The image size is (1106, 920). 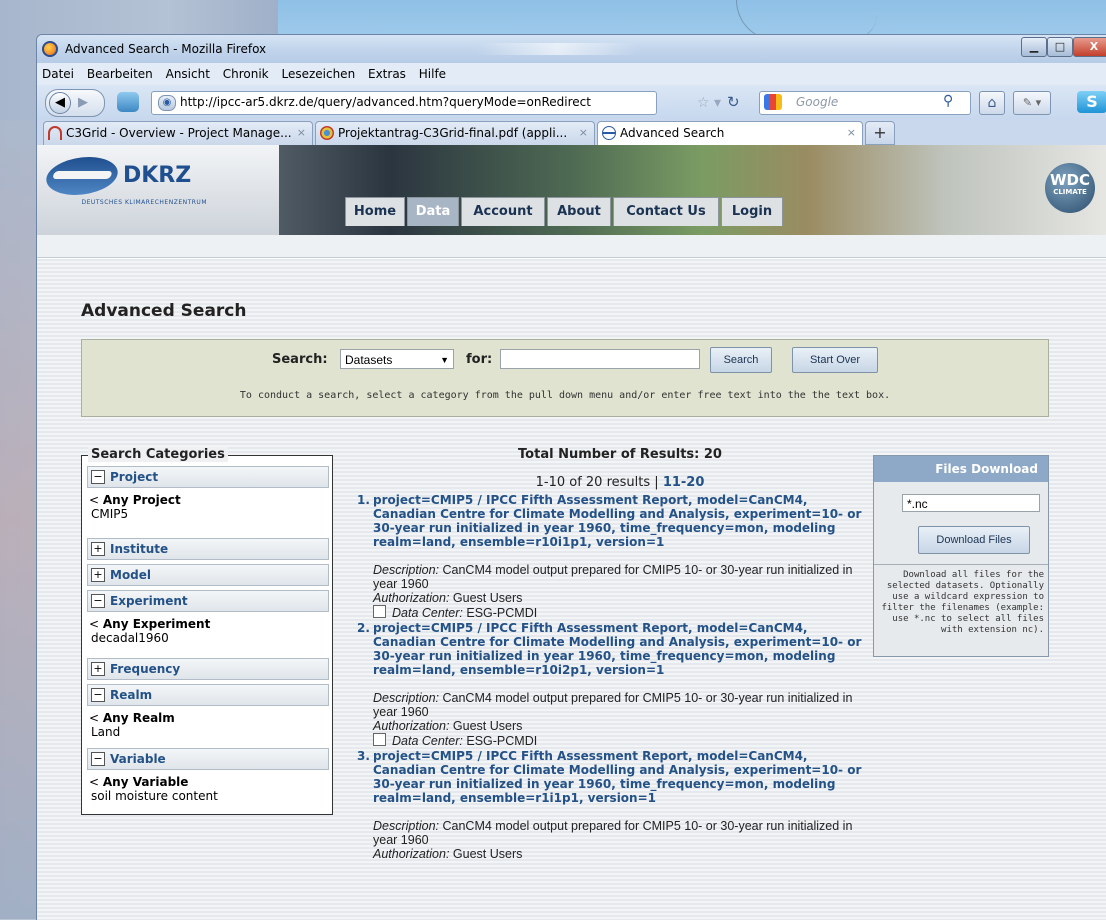 I want to click on any-variable-link: Any Variable, so click(x=146, y=782).